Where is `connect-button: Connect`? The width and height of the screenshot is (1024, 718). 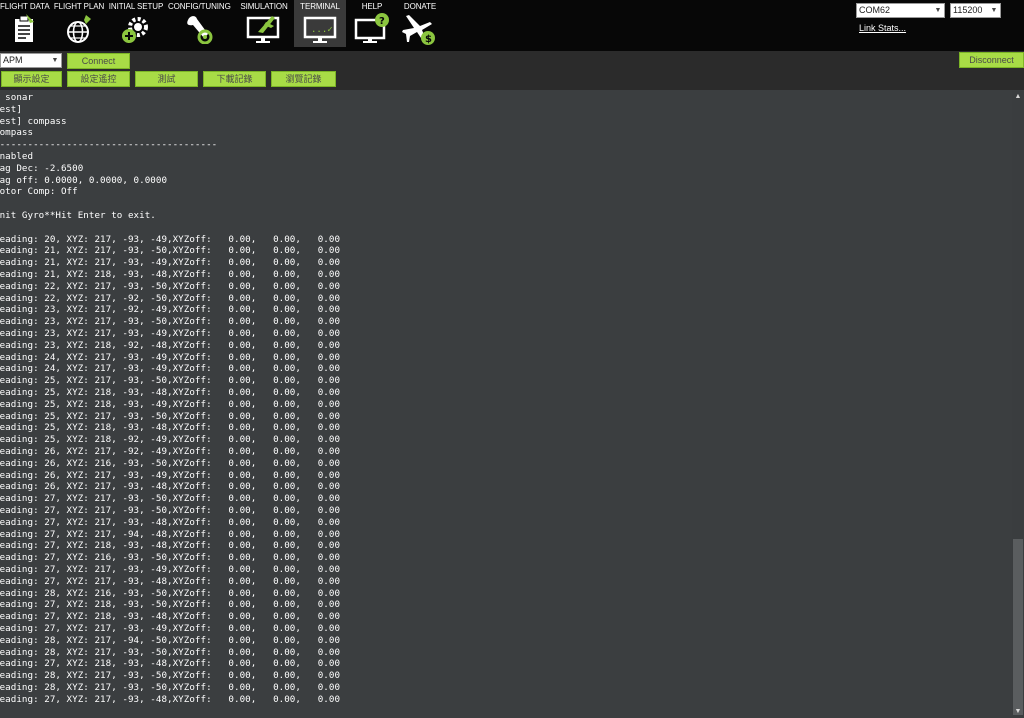
connect-button: Connect is located at coordinates (98, 61).